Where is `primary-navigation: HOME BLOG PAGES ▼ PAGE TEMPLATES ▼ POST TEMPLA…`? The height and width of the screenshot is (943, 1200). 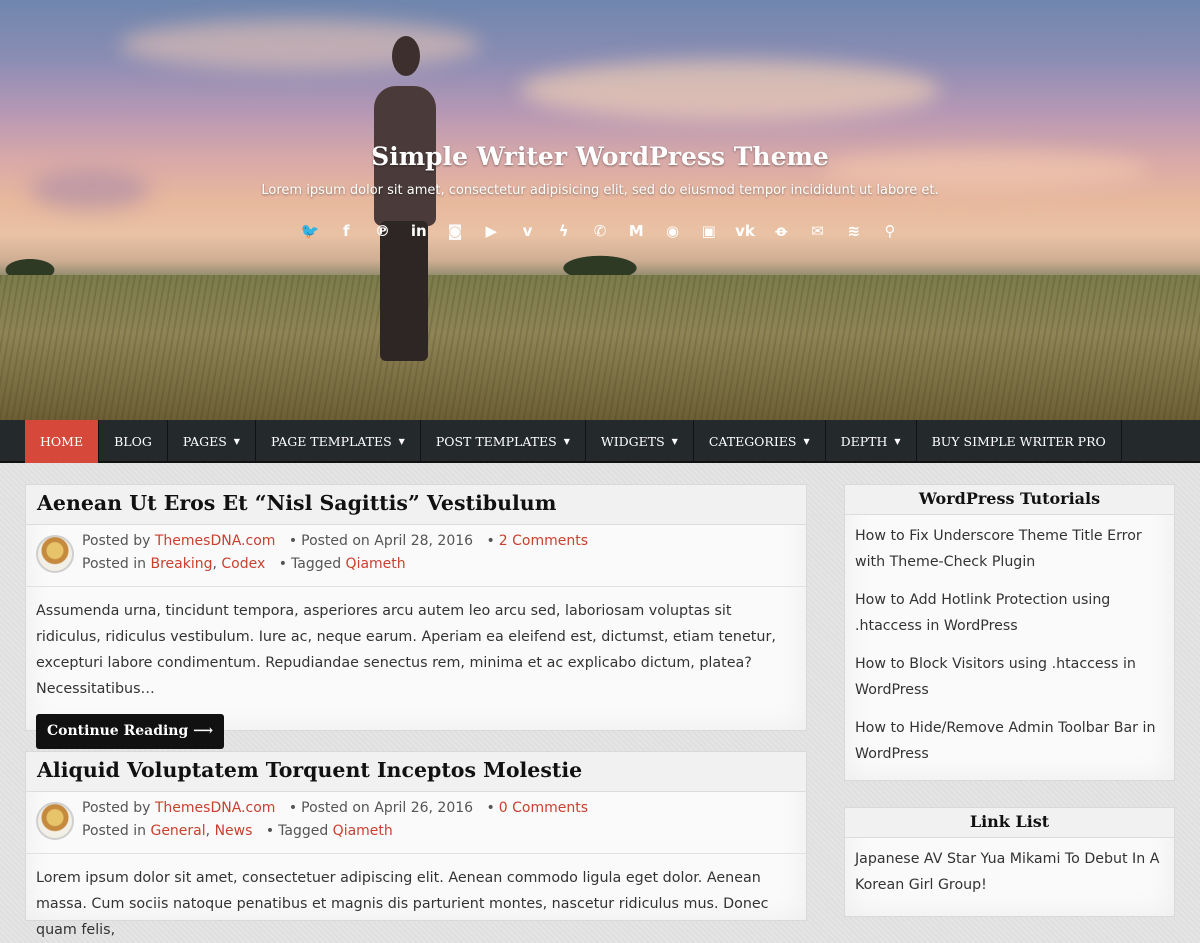
primary-navigation: HOME BLOG PAGES ▼ PAGE TEMPLATES ▼ POST TEMPLA… is located at coordinates (600, 441).